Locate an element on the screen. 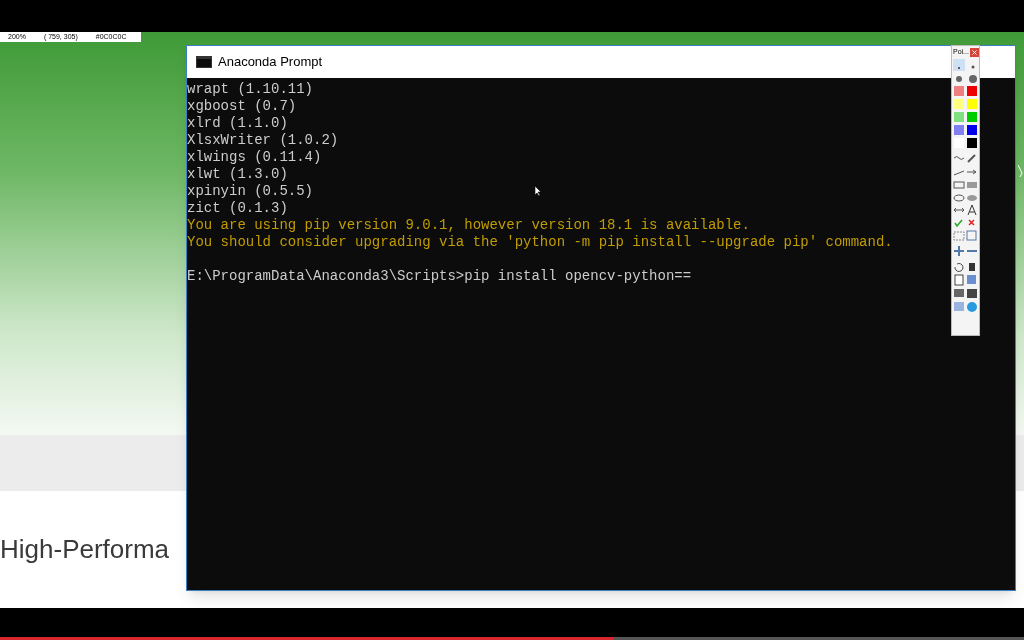 Image resolution: width=1024 pixels, height=640 pixels. terminal-line: XlsxWriter (1.0.2) is located at coordinates (263, 140).